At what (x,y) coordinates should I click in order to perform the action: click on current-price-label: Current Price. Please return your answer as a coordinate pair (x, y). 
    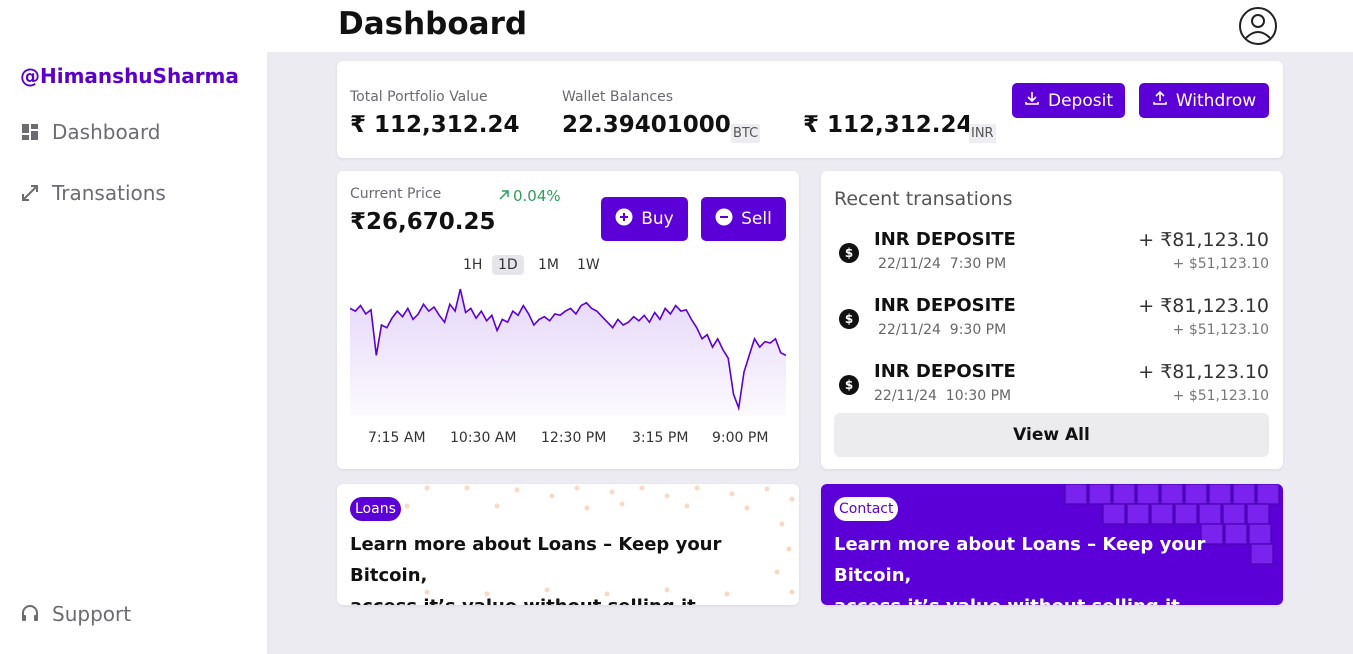
    Looking at the image, I should click on (396, 194).